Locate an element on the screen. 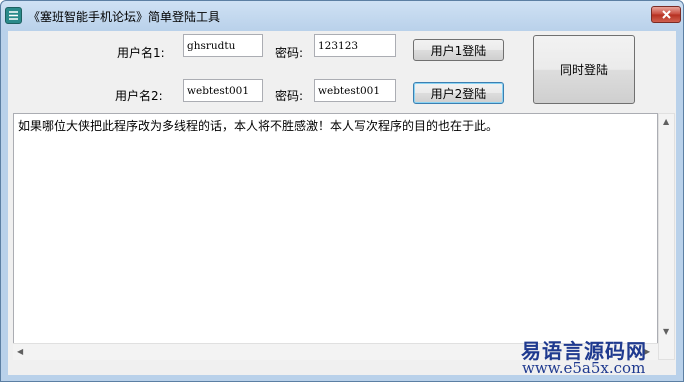  close-icon is located at coordinates (666, 14).